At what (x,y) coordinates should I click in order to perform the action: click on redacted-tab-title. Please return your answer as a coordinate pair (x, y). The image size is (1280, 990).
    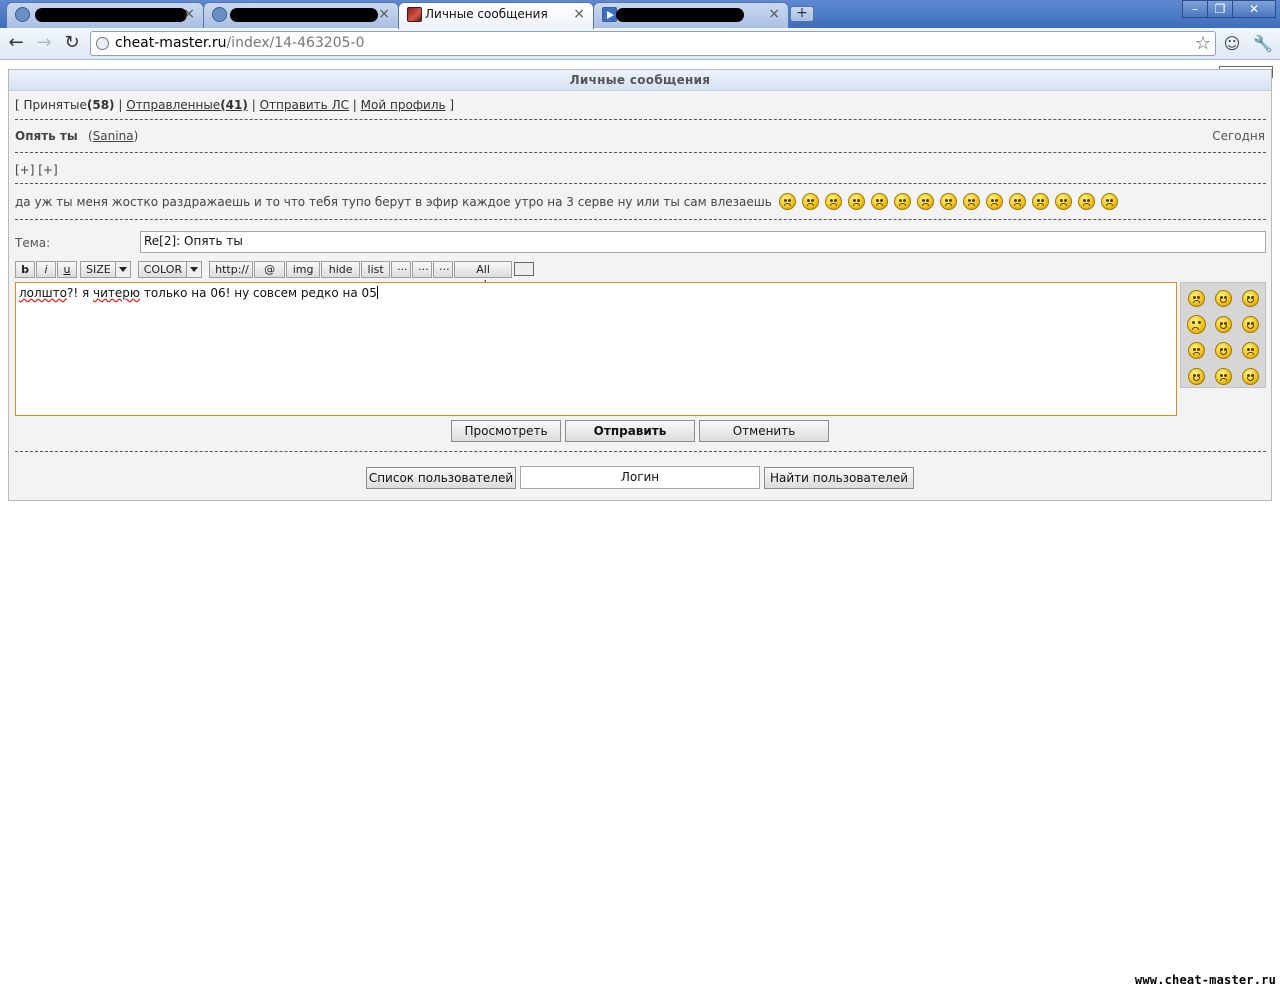
    Looking at the image, I should click on (304, 15).